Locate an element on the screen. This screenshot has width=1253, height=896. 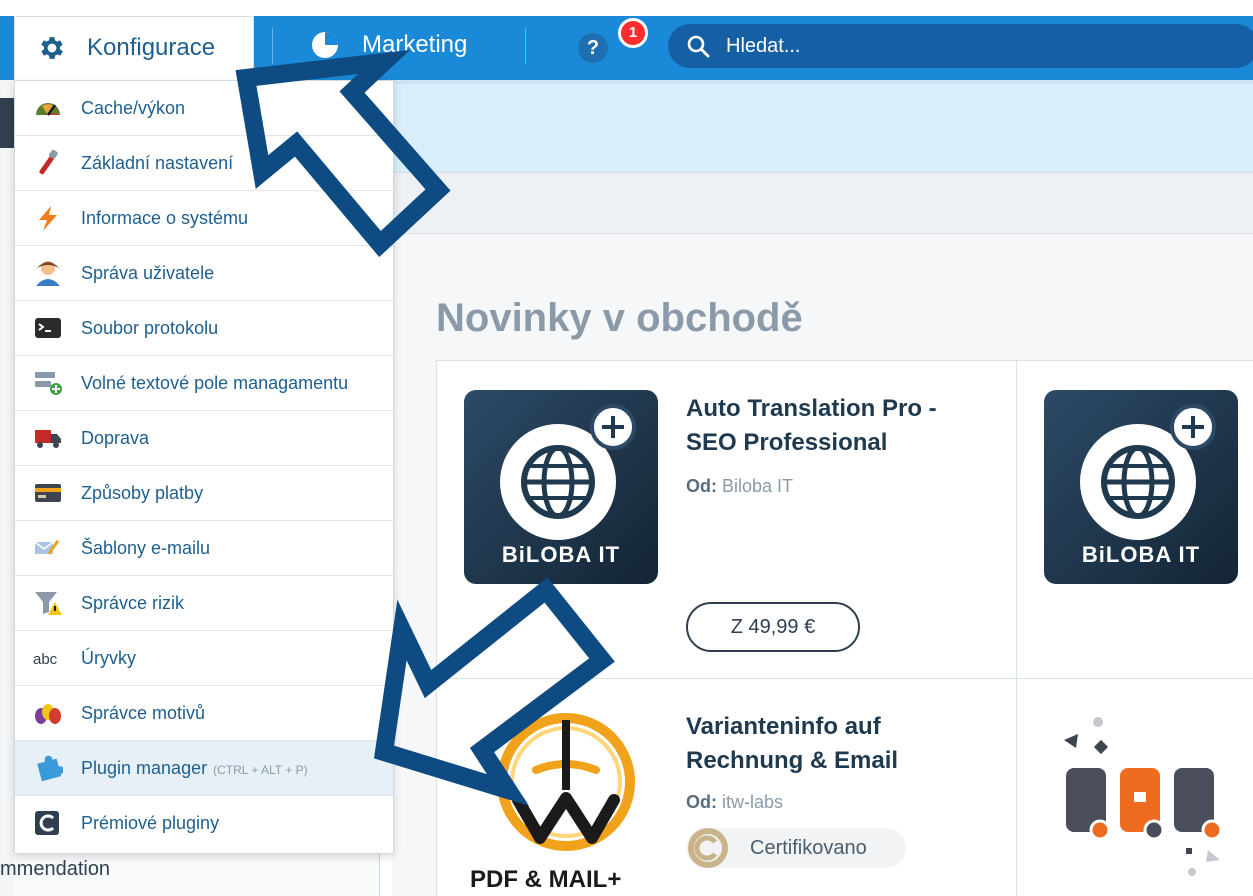
menu-item-label: Správce rizik is located at coordinates (133, 603).